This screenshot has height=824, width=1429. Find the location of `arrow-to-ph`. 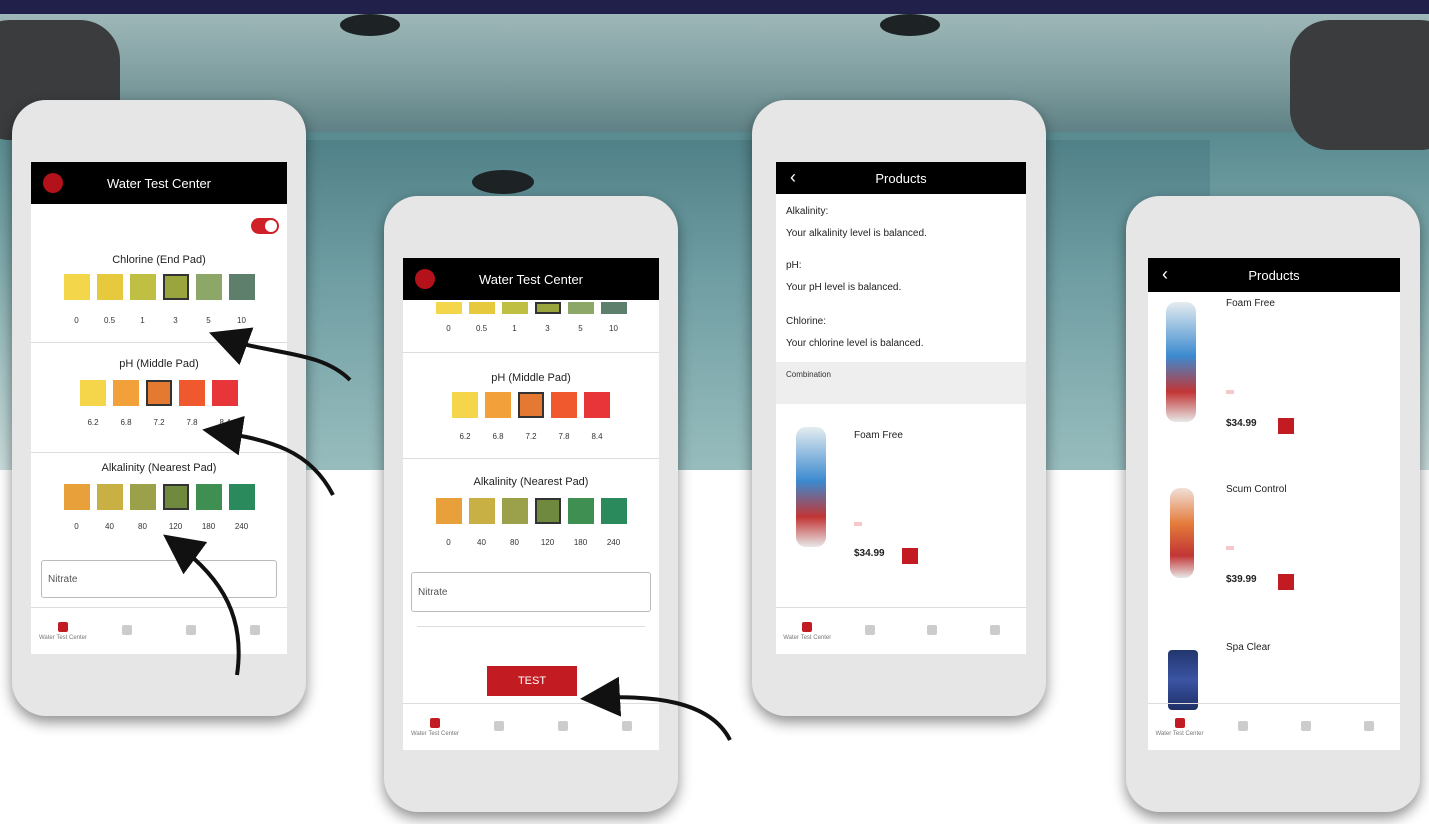

arrow-to-ph is located at coordinates (268, 455).